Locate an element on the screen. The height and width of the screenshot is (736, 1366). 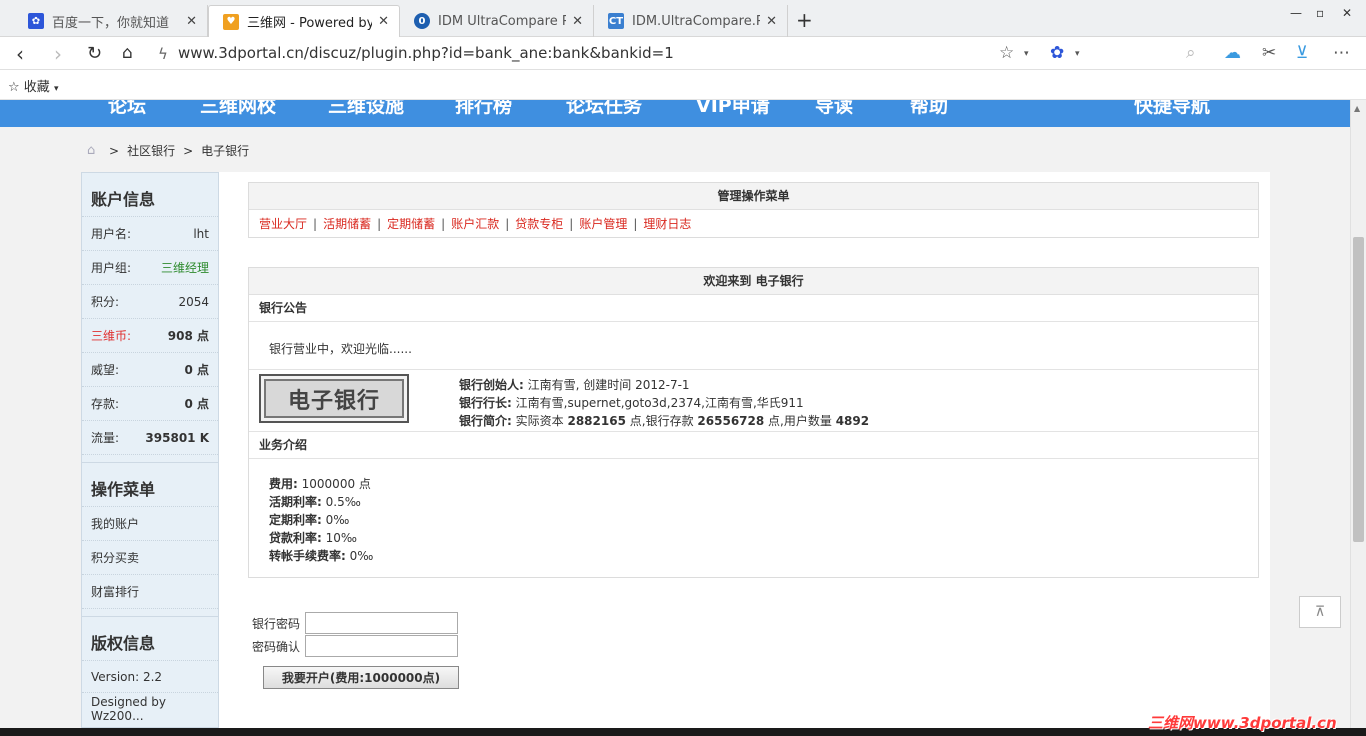
account-row-traffic: 流量: 395801 K is located at coordinates (150, 438).